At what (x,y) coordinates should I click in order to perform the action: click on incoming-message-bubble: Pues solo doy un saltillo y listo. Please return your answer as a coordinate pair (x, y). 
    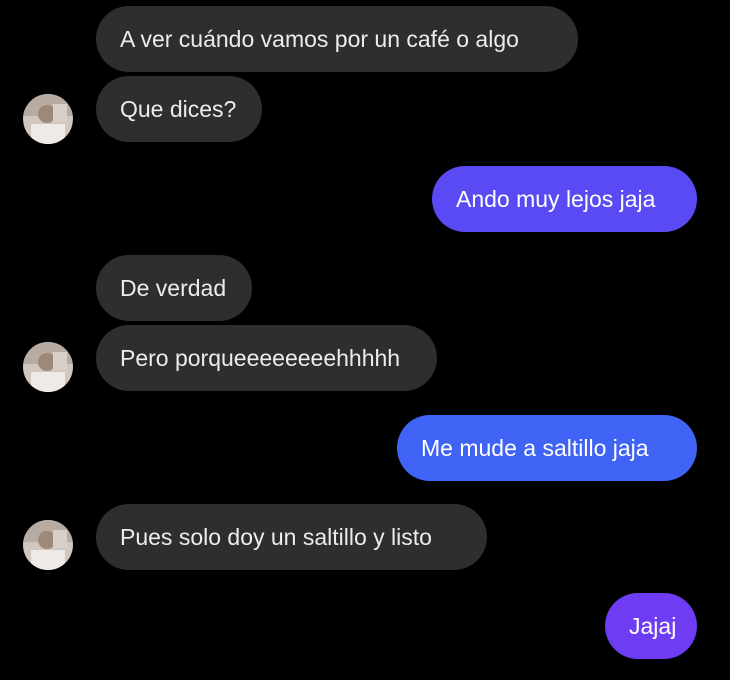
    Looking at the image, I should click on (291, 537).